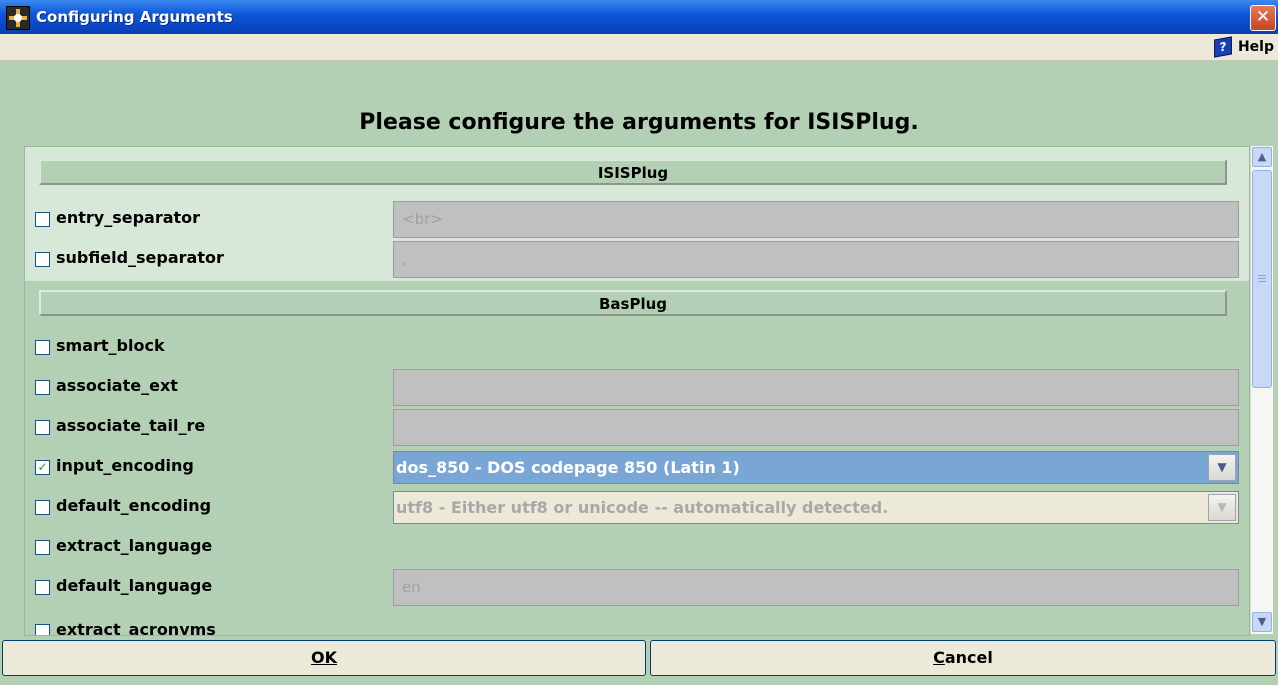 This screenshot has width=1278, height=685. What do you see at coordinates (136, 628) in the screenshot?
I see `arg-label: extract_acronyms` at bounding box center [136, 628].